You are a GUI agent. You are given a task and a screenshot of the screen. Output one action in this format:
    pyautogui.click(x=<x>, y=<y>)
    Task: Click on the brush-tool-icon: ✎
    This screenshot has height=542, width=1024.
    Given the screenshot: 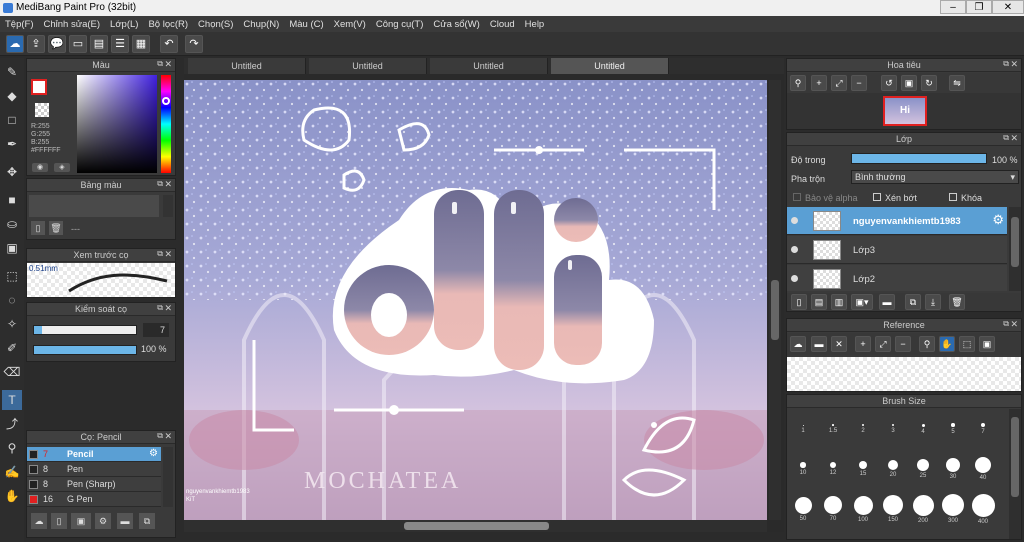 What is the action you would take?
    pyautogui.click(x=12, y=72)
    